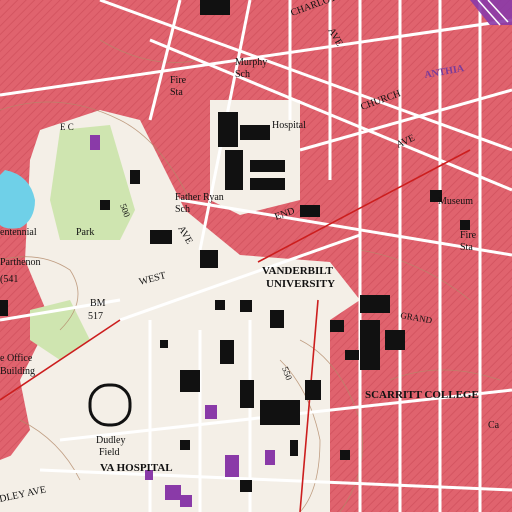  I want to click on label-fire-1: Fire, so click(178, 80).